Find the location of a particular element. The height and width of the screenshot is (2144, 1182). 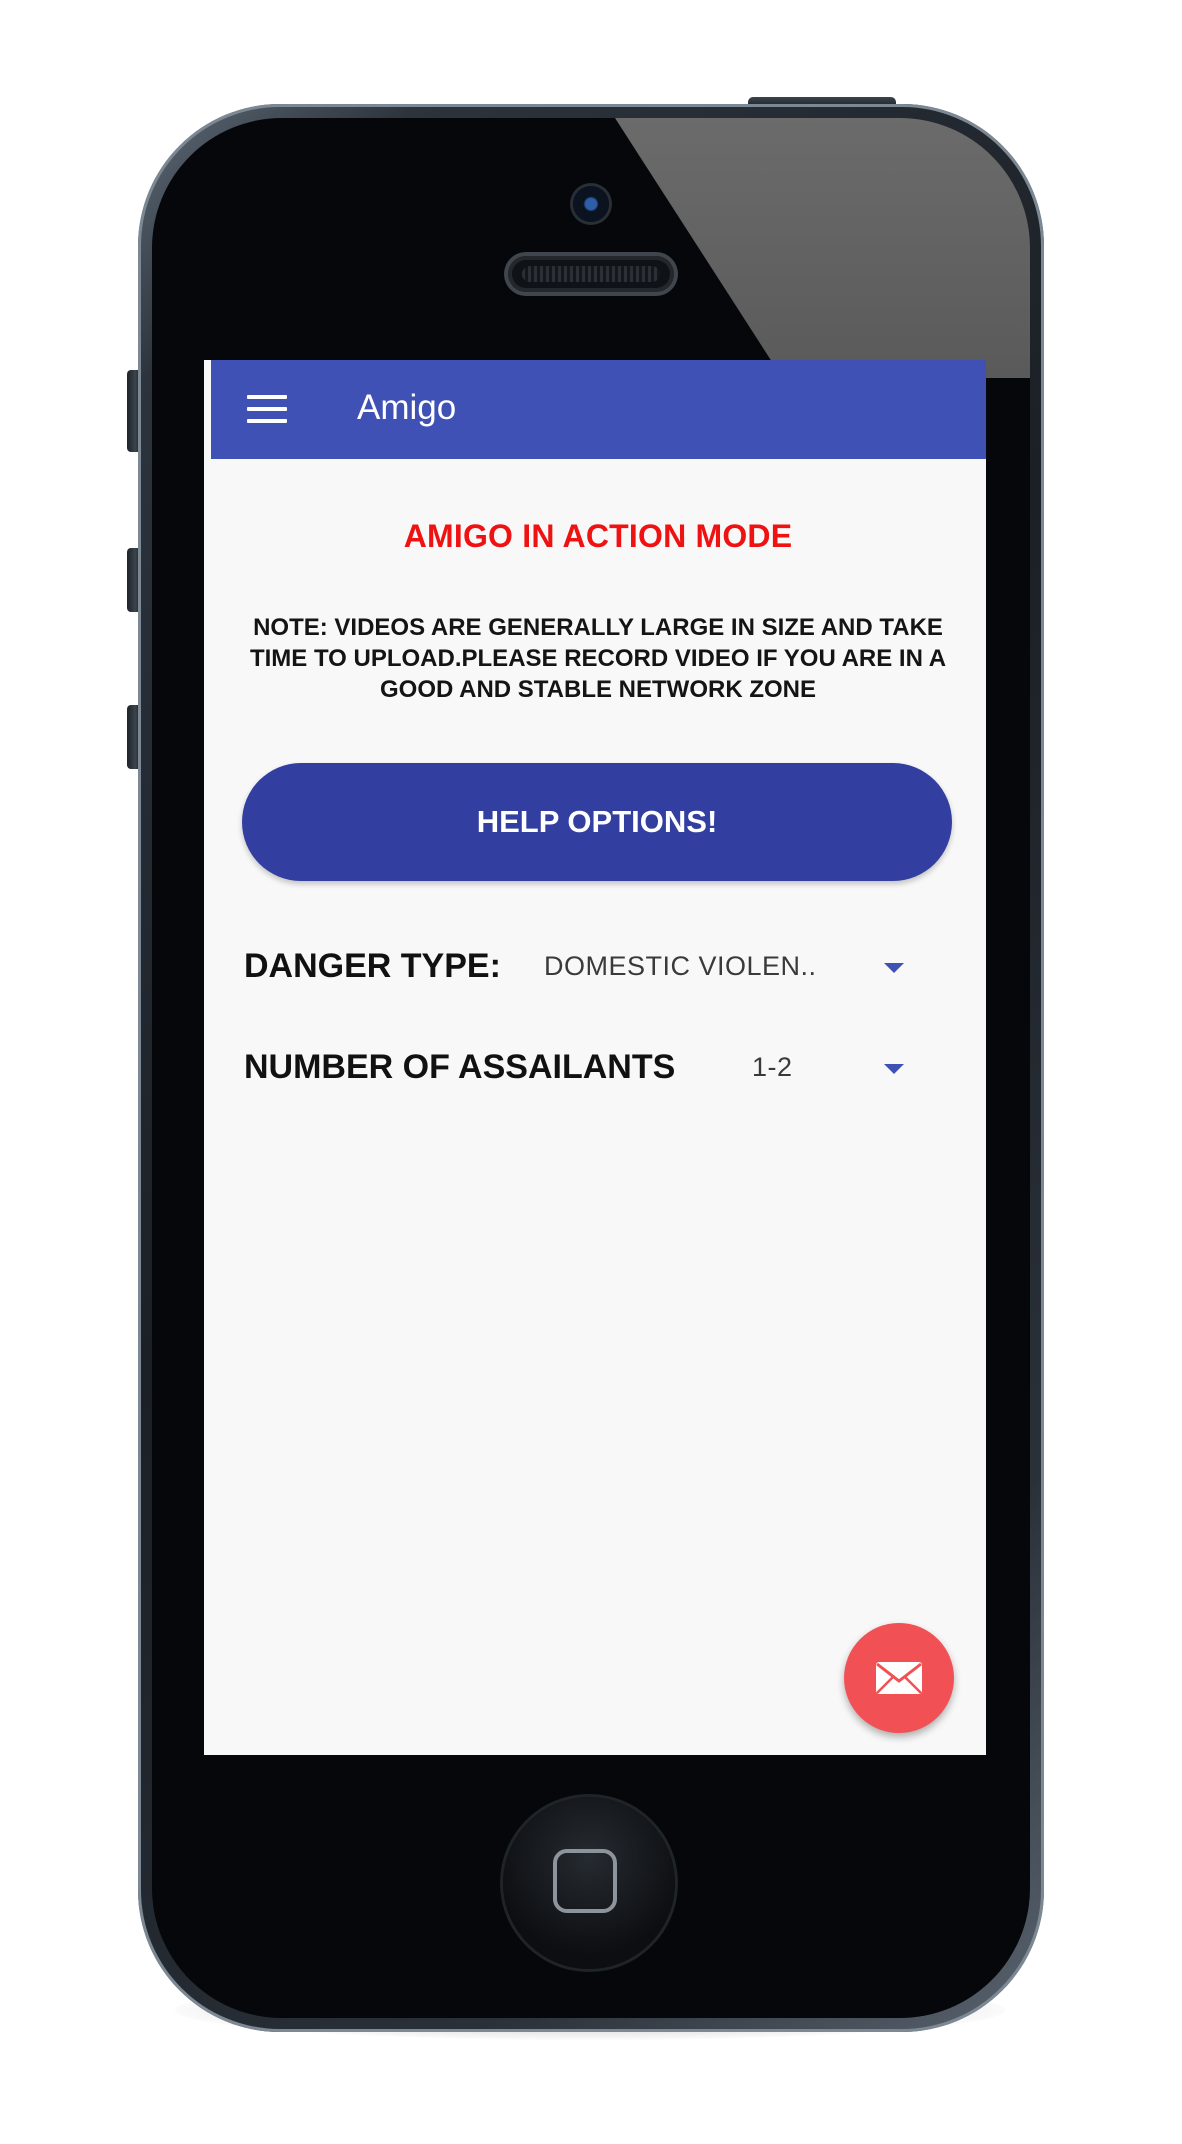

app-bar: Amigo is located at coordinates (598, 409).